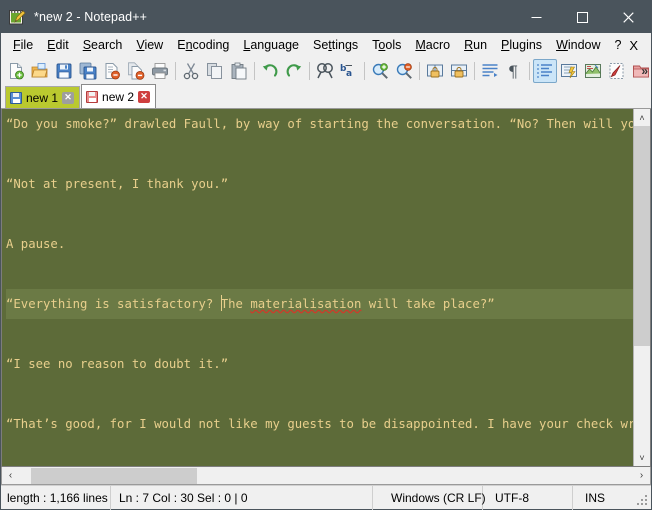 The height and width of the screenshot is (510, 652). What do you see at coordinates (64, 71) in the screenshot?
I see `save-icon` at bounding box center [64, 71].